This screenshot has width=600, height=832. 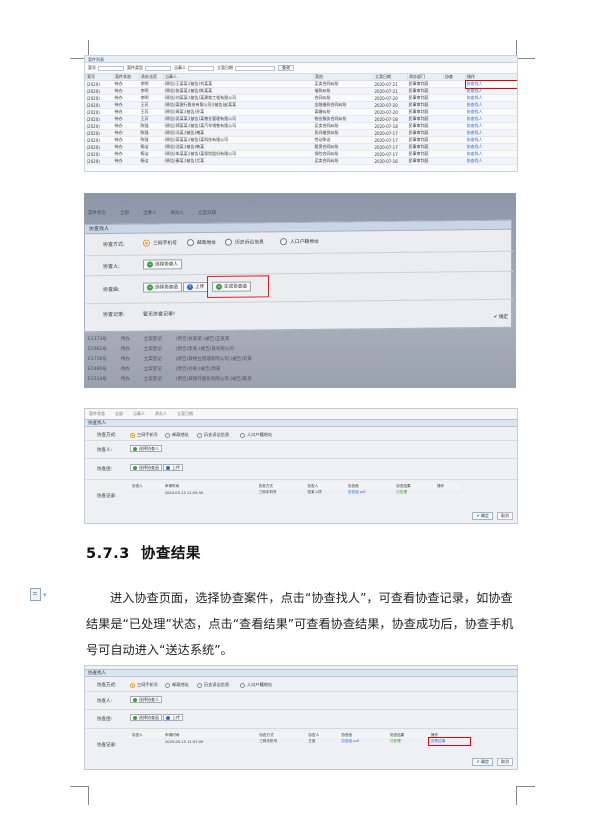 What do you see at coordinates (167, 435) in the screenshot?
I see `radio-icon` at bounding box center [167, 435].